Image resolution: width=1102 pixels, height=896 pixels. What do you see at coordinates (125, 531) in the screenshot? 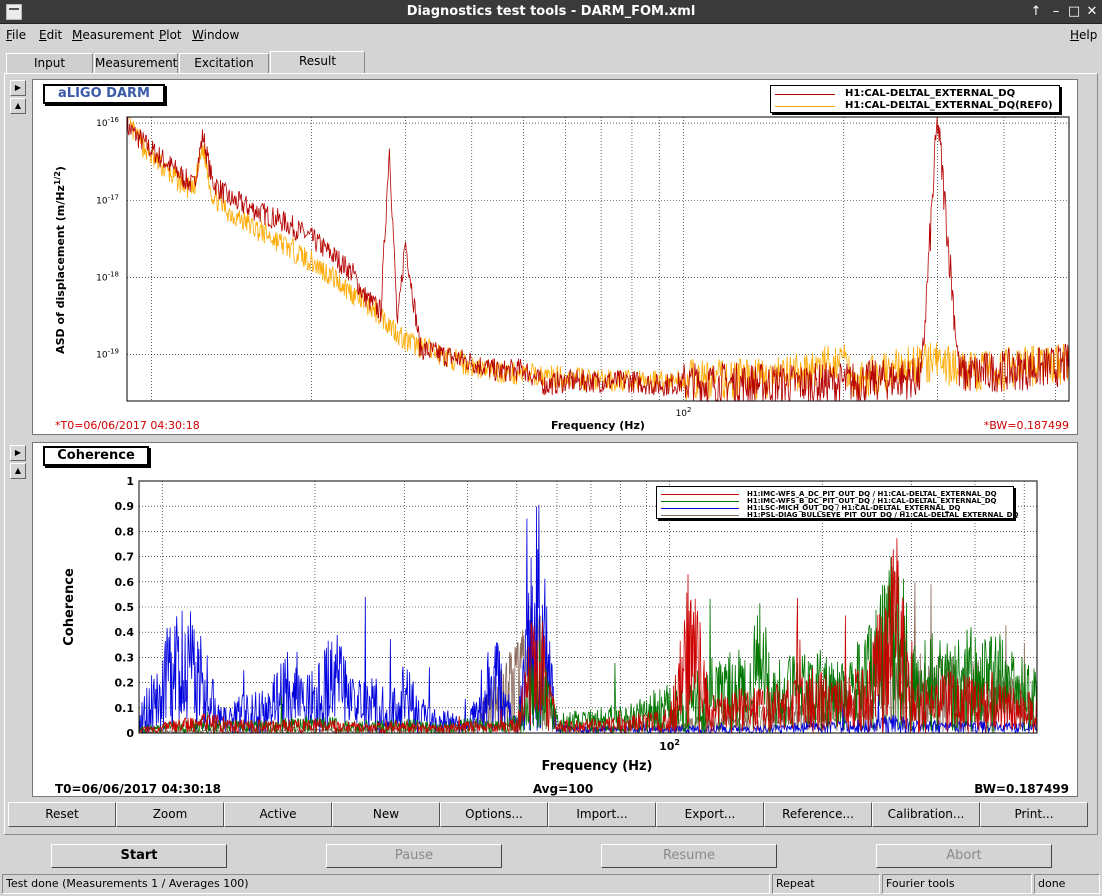
I see `y-tick-label: 0.8` at bounding box center [125, 531].